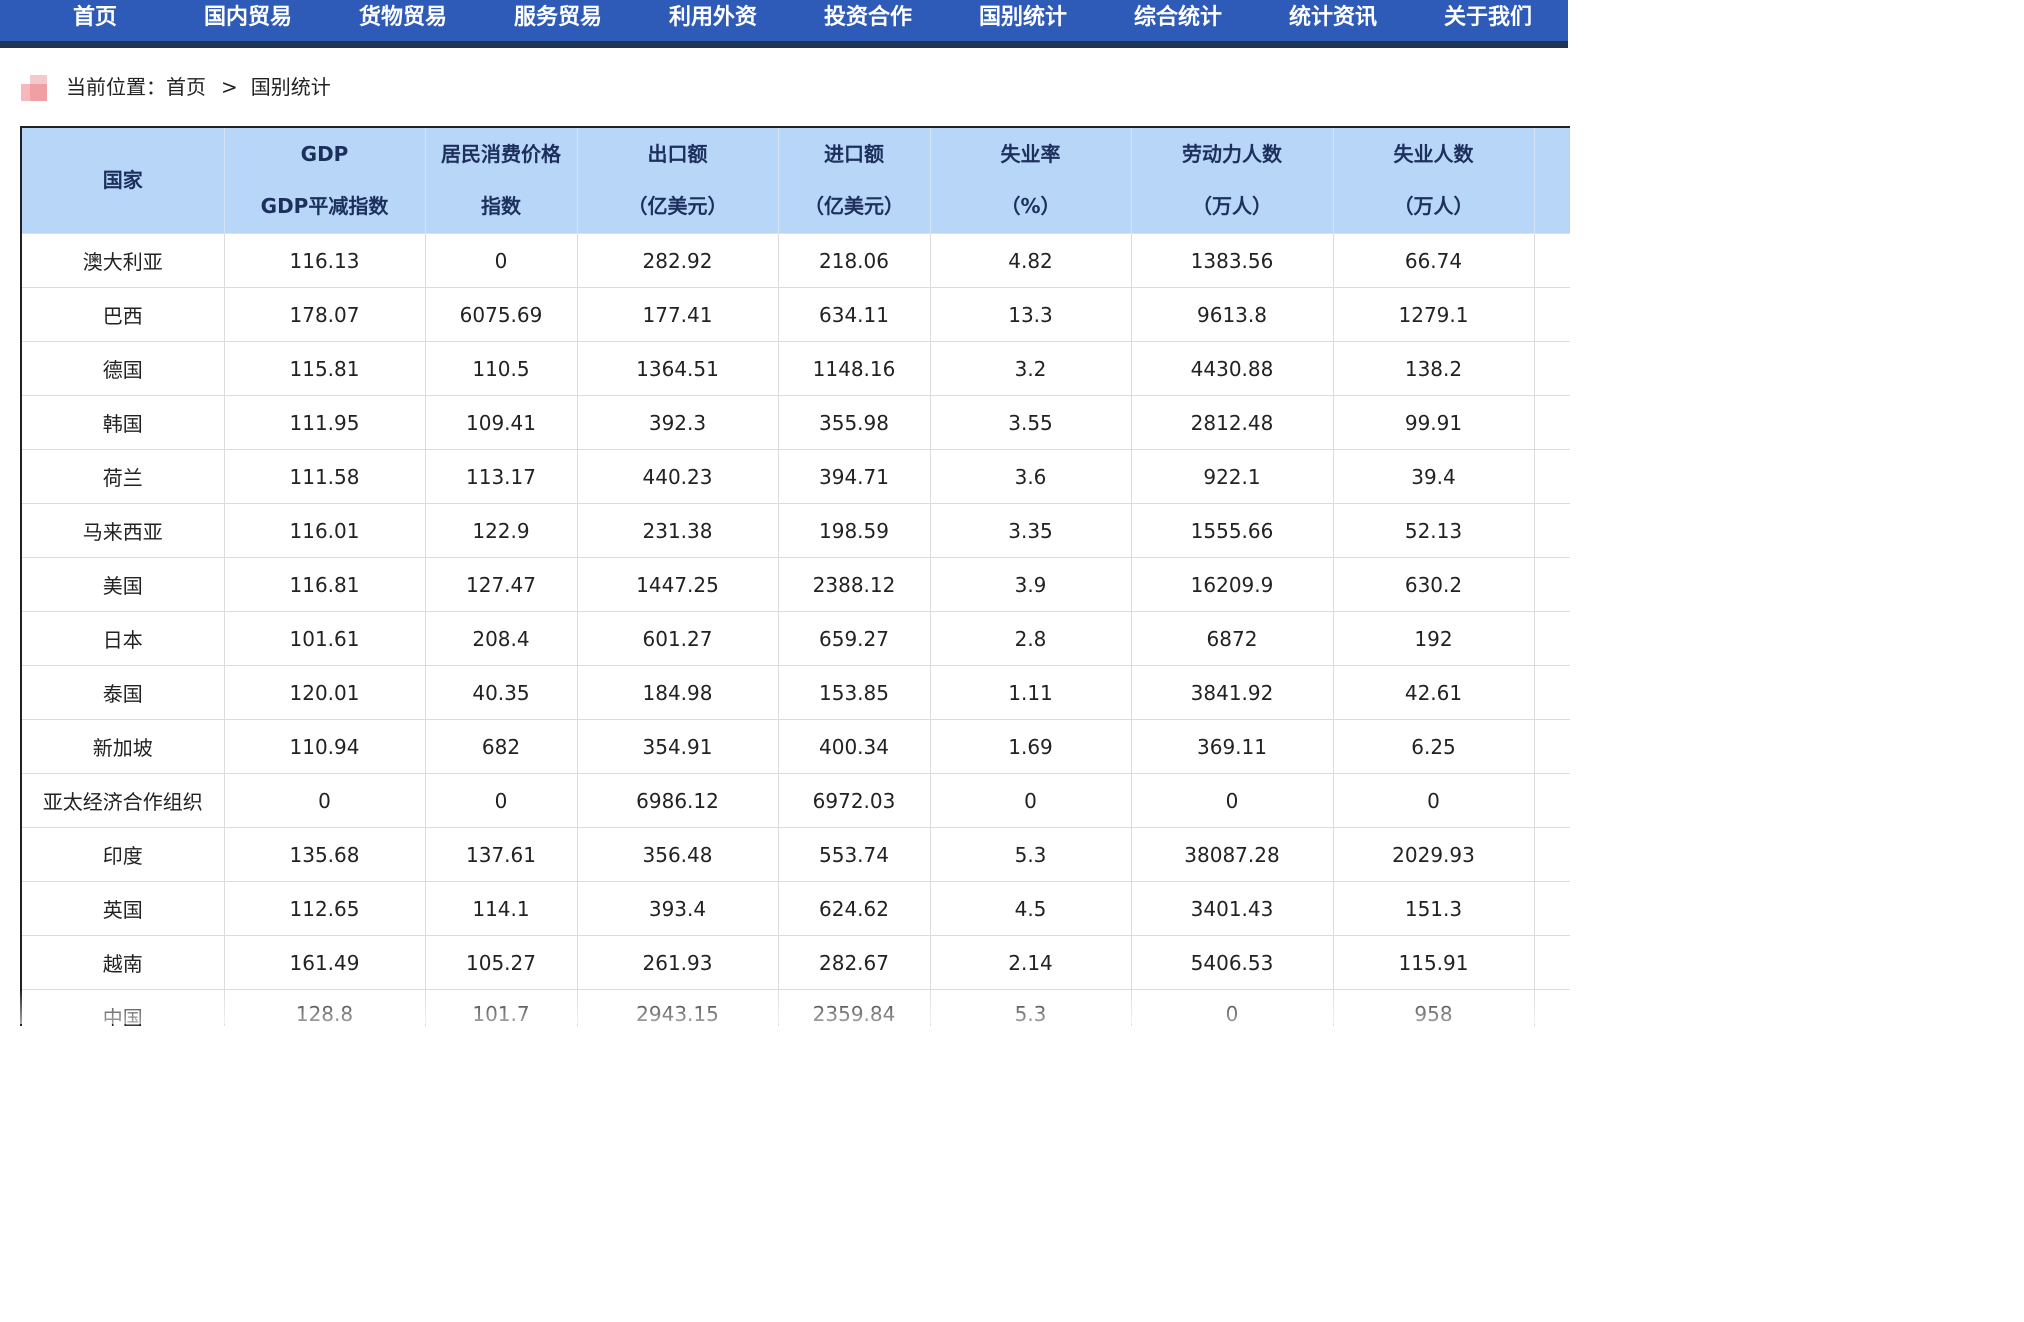 This screenshot has height=1322, width=2024. Describe the element at coordinates (1232, 314) in the screenshot. I see `cell-labor-force: 9613.8` at that location.